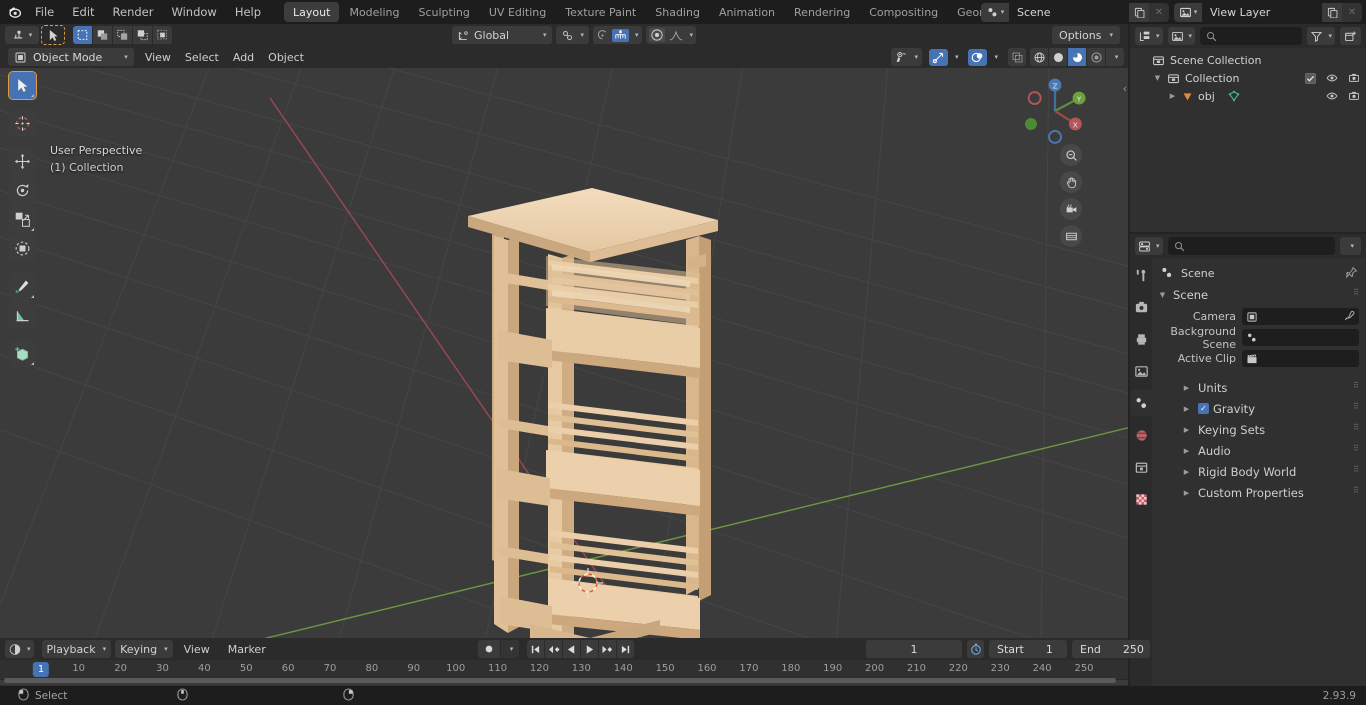 This screenshot has height=705, width=1366. What do you see at coordinates (914, 649) in the screenshot?
I see `current-frame-field: 1` at bounding box center [914, 649].